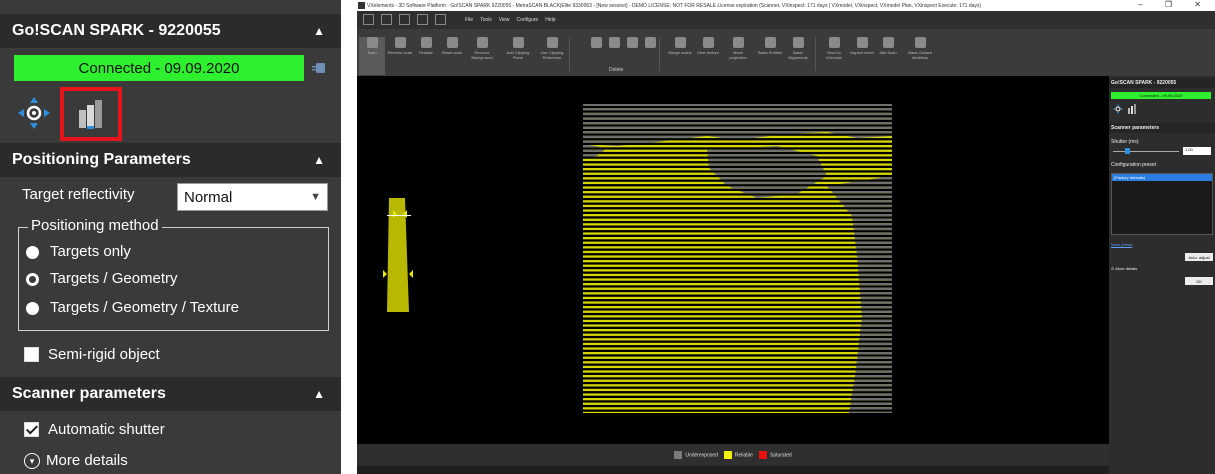  Describe the element at coordinates (144, 307) in the screenshot. I see `radio-label: Targets / Geometry / Texture` at that location.